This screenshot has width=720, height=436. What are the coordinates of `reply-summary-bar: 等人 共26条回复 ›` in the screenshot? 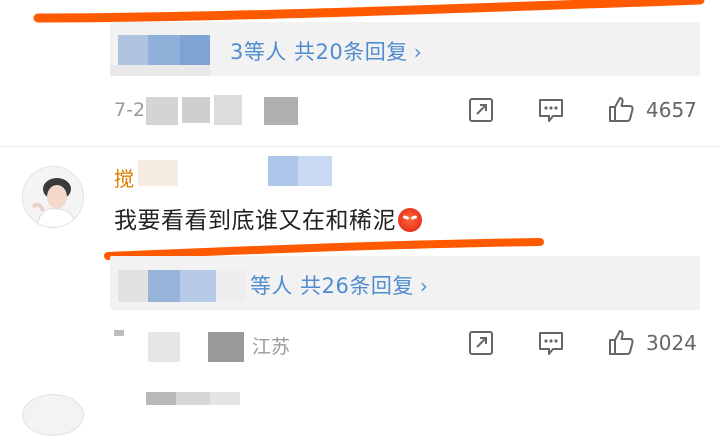 It's located at (405, 283).